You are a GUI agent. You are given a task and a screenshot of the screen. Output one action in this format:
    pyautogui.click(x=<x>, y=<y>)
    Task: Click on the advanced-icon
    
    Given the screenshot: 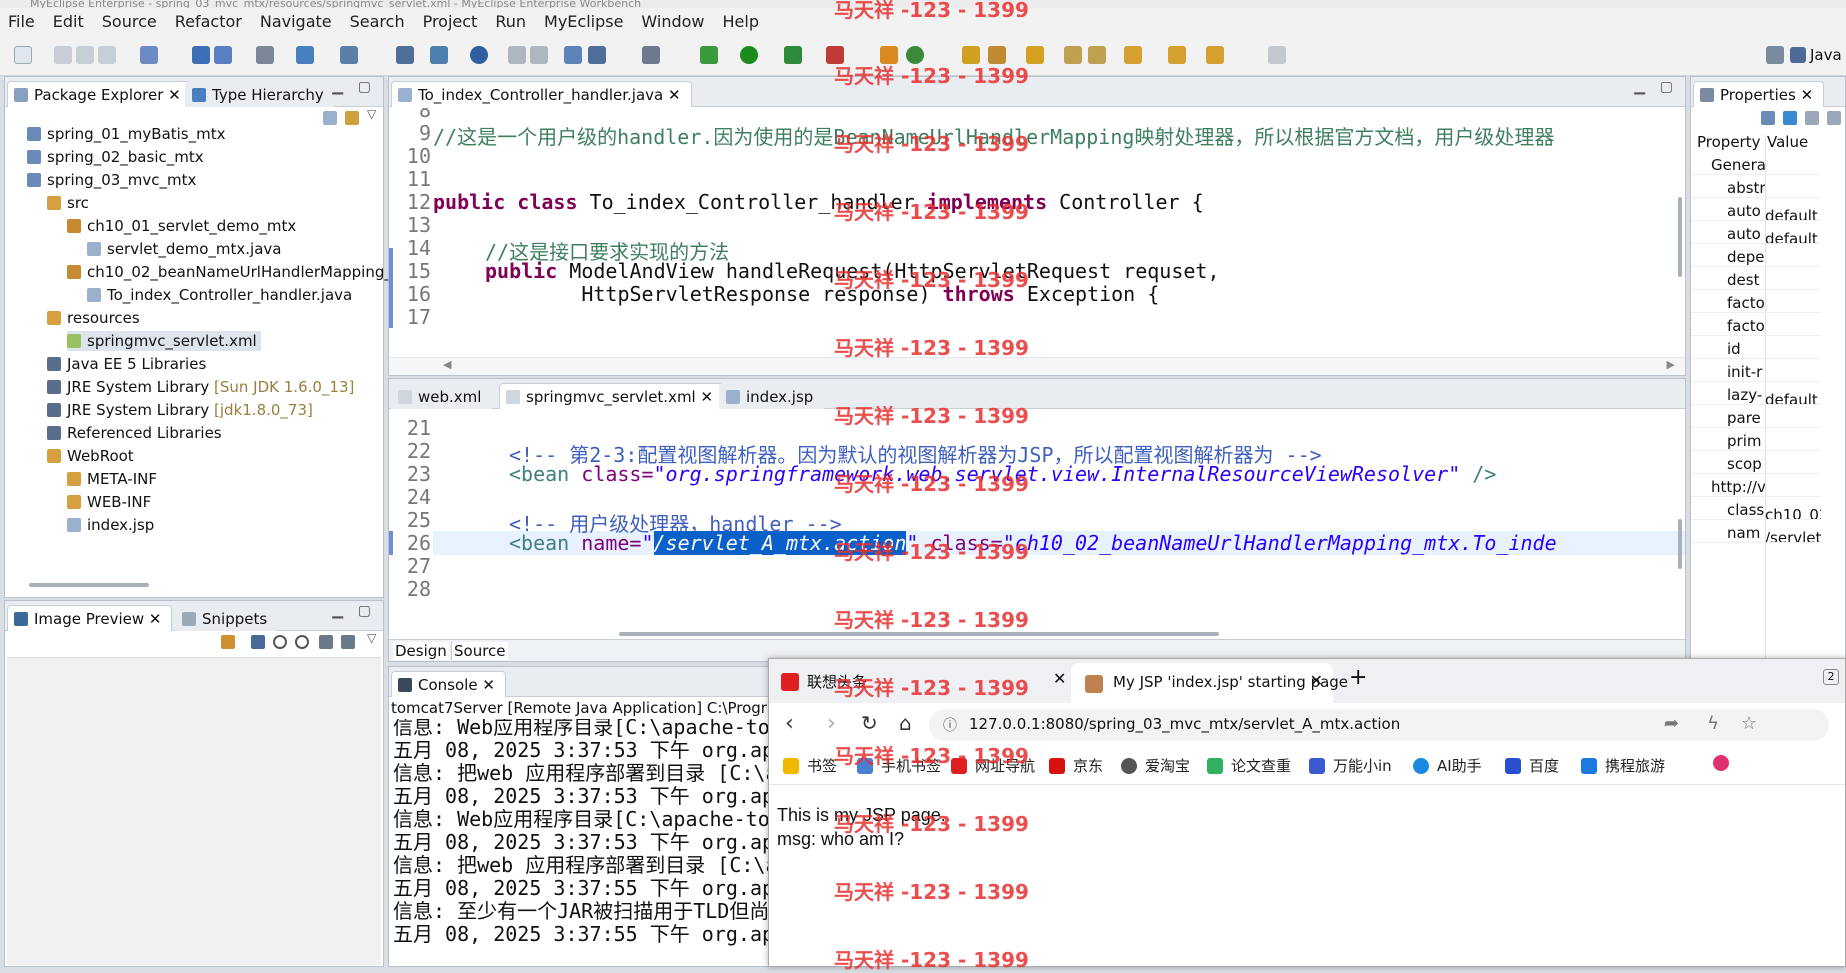 What is the action you would take?
    pyautogui.click(x=1812, y=118)
    